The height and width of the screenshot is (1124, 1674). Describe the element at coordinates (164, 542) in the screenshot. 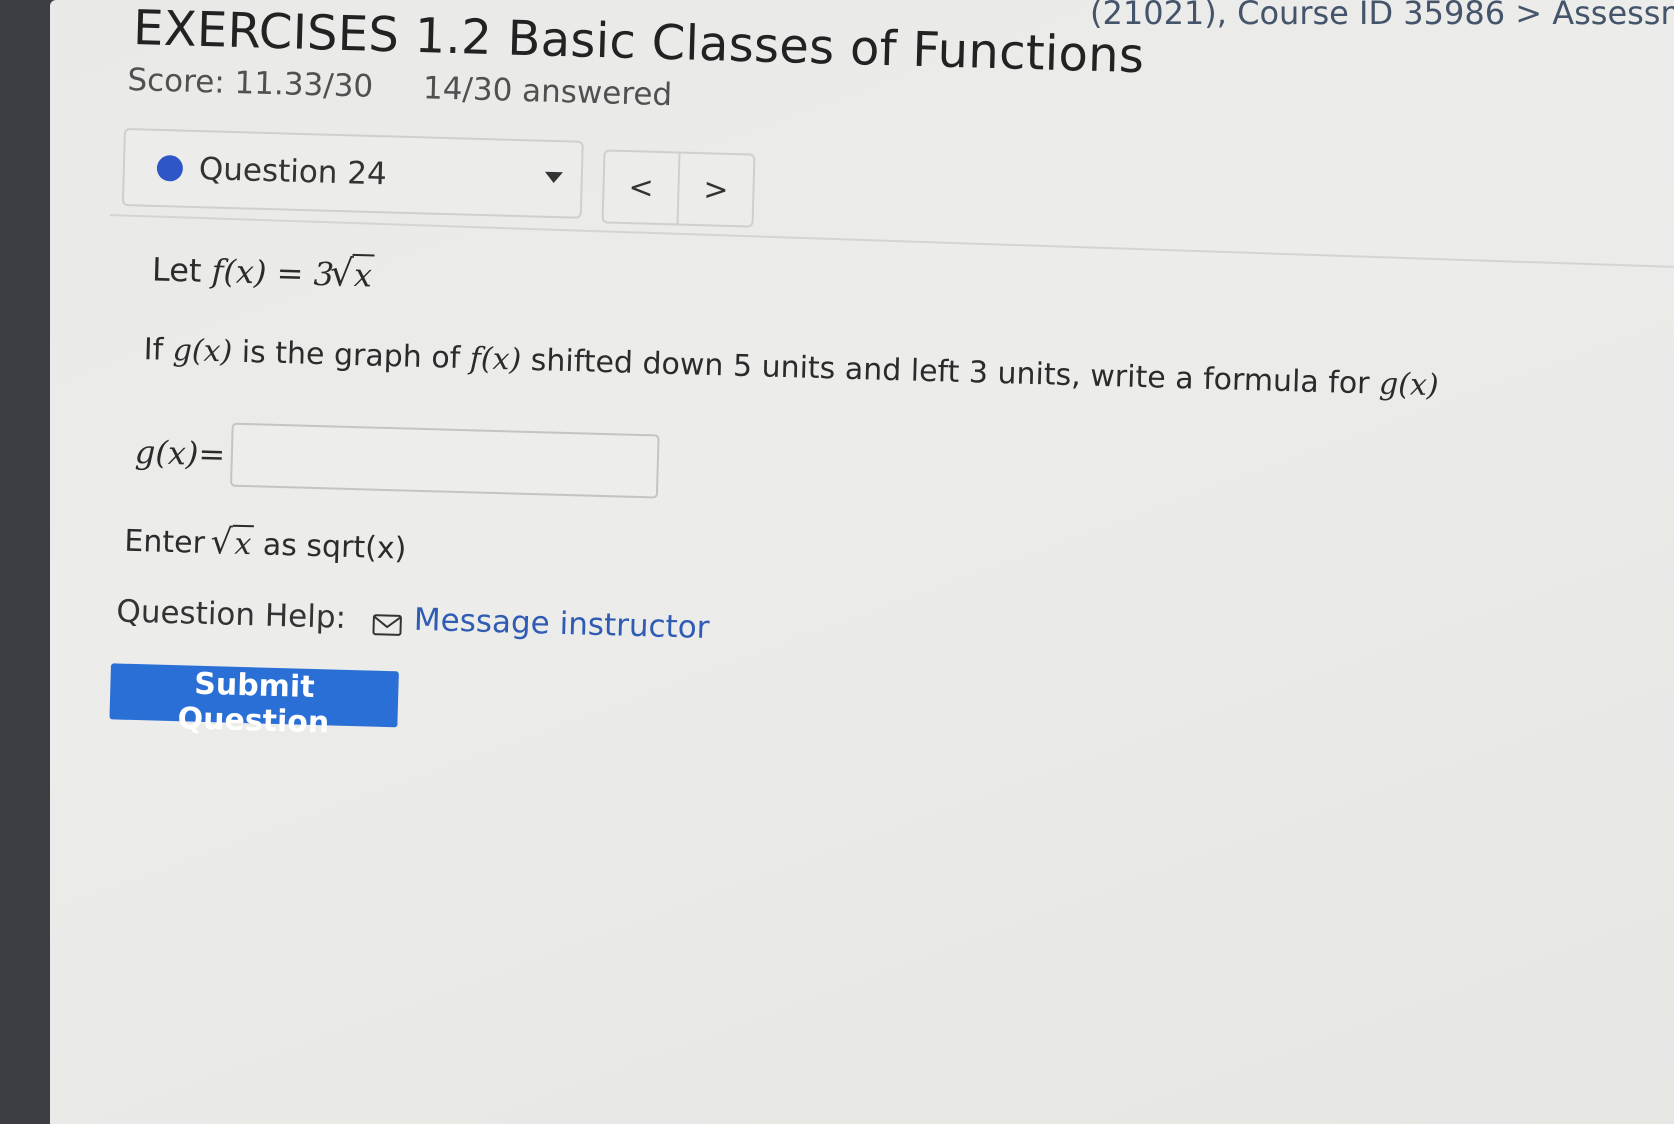

I see `hint-prefix: Enter` at that location.